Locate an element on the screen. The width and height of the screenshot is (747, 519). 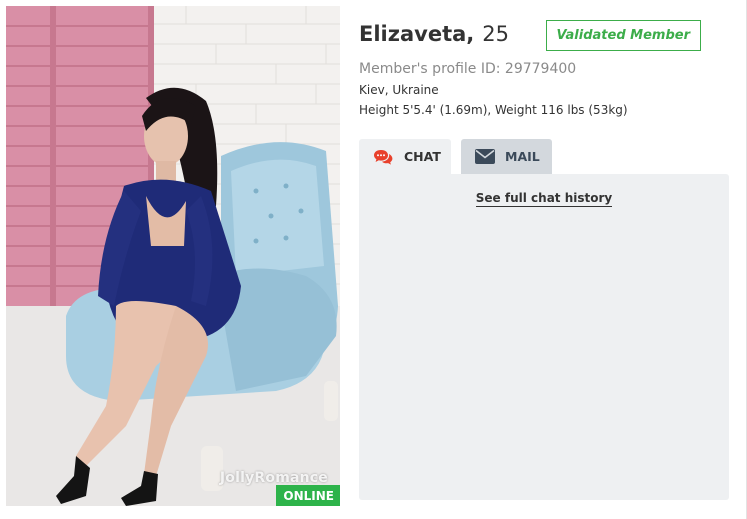
envelope-icon is located at coordinates (485, 156).